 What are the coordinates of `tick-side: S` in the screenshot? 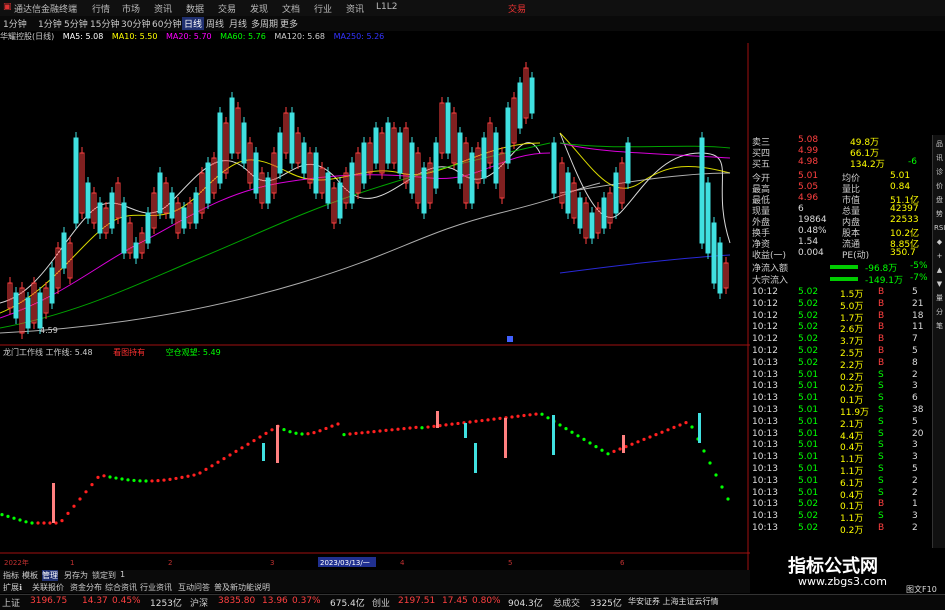 It's located at (881, 492).